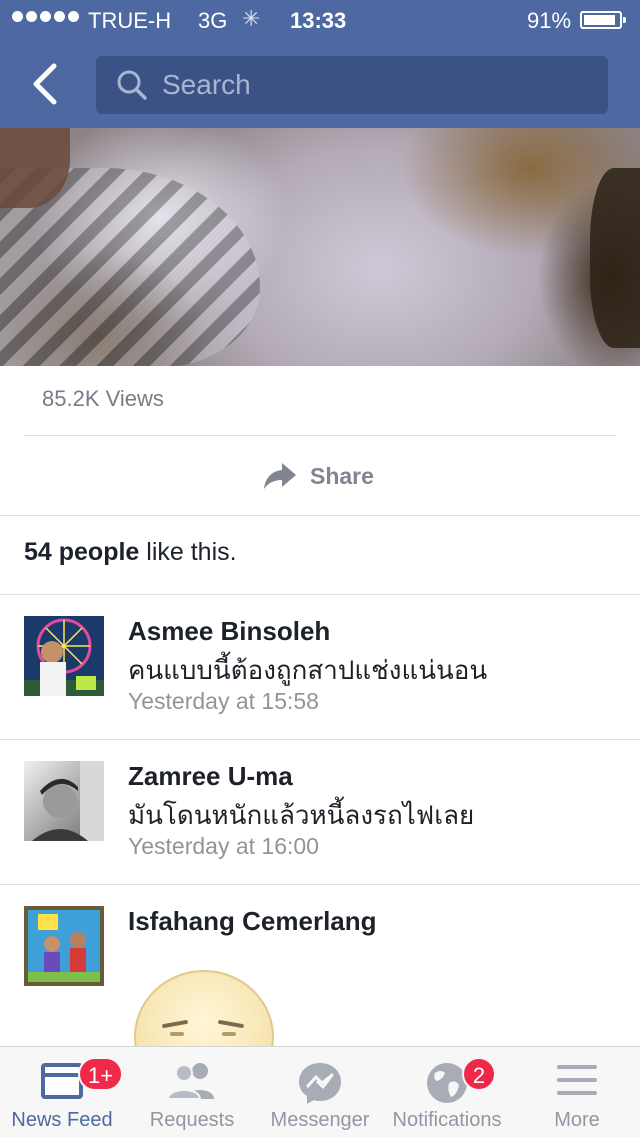  I want to click on back-button, so click(48, 84).